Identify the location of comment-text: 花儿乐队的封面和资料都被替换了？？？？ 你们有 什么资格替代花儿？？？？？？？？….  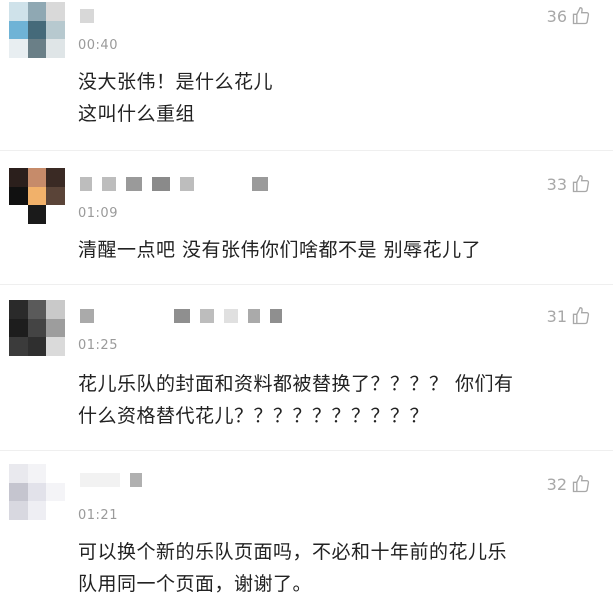
(296, 400).